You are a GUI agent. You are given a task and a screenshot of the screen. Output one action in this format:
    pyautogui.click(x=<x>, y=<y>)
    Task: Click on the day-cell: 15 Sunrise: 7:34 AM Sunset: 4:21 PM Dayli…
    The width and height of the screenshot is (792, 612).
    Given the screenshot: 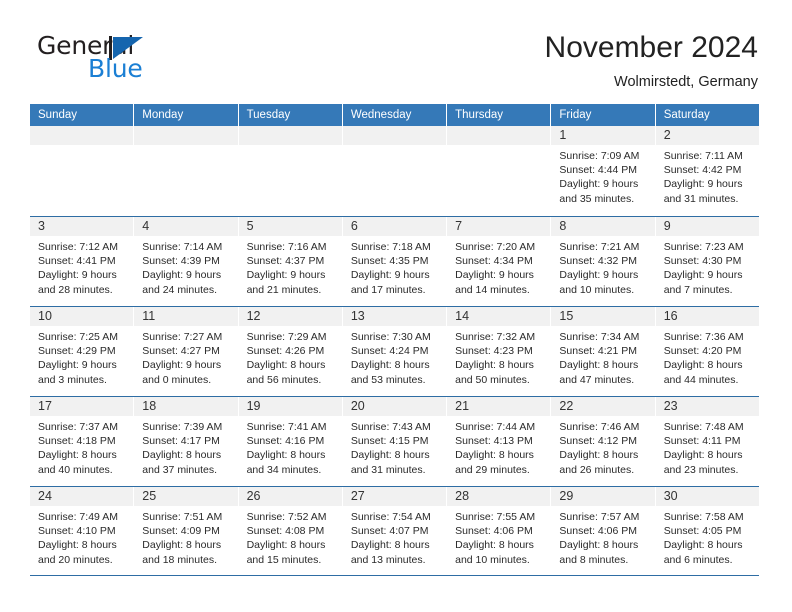 What is the action you would take?
    pyautogui.click(x=603, y=351)
    